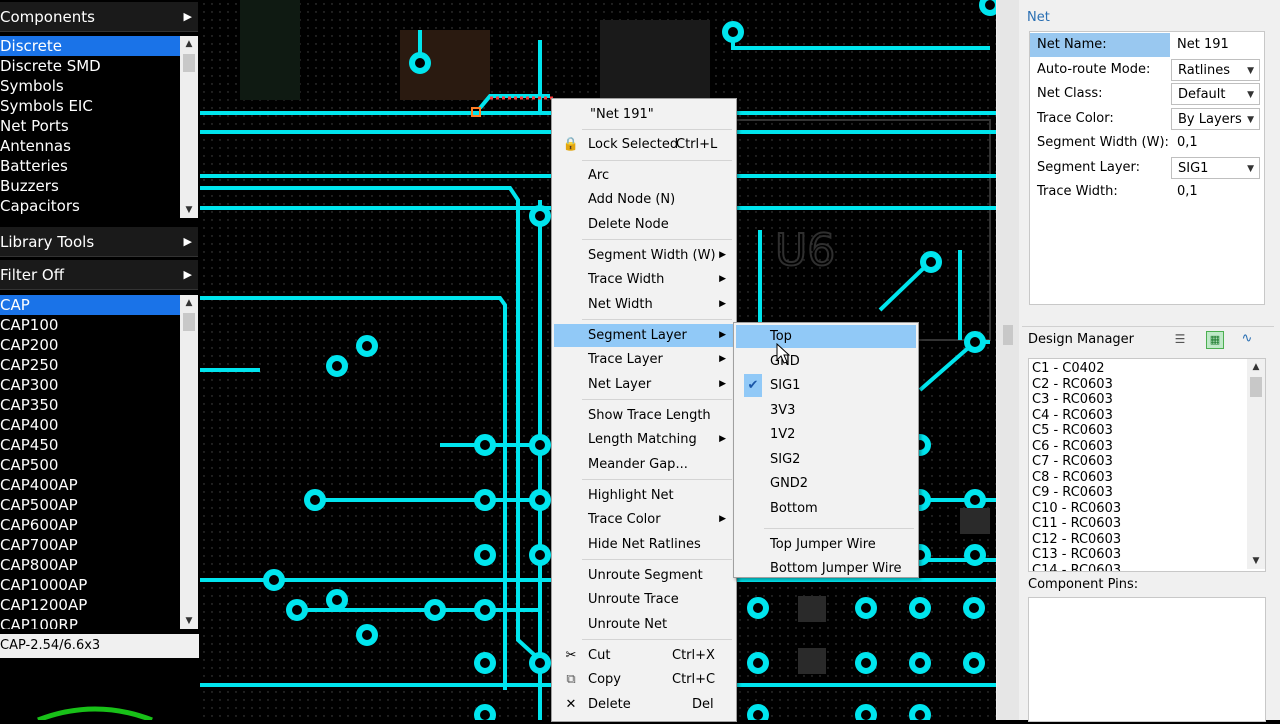 The width and height of the screenshot is (1280, 724). What do you see at coordinates (1076, 493) in the screenshot?
I see `component-list-item: C9 - RC0603` at bounding box center [1076, 493].